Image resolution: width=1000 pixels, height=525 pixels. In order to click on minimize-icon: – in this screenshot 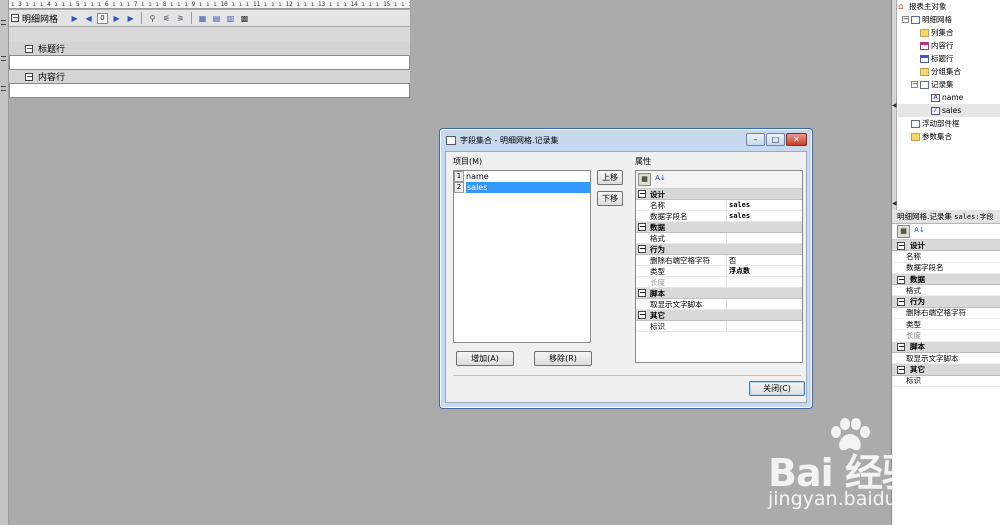, I will do `click(755, 139)`.